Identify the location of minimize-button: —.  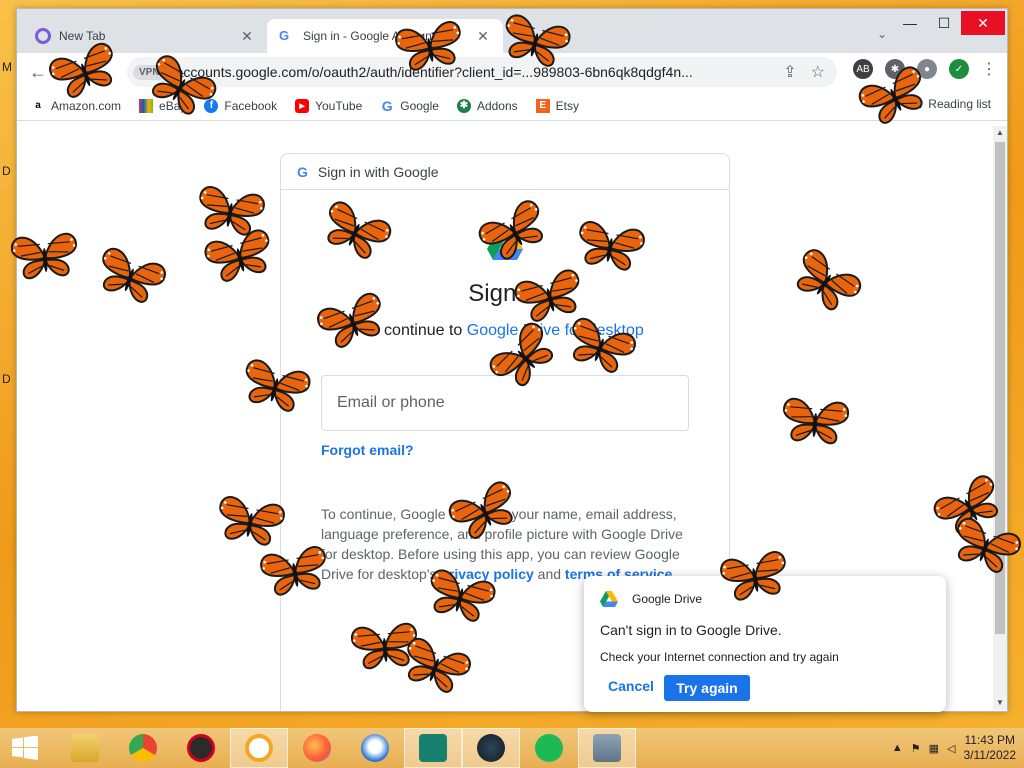
(910, 23).